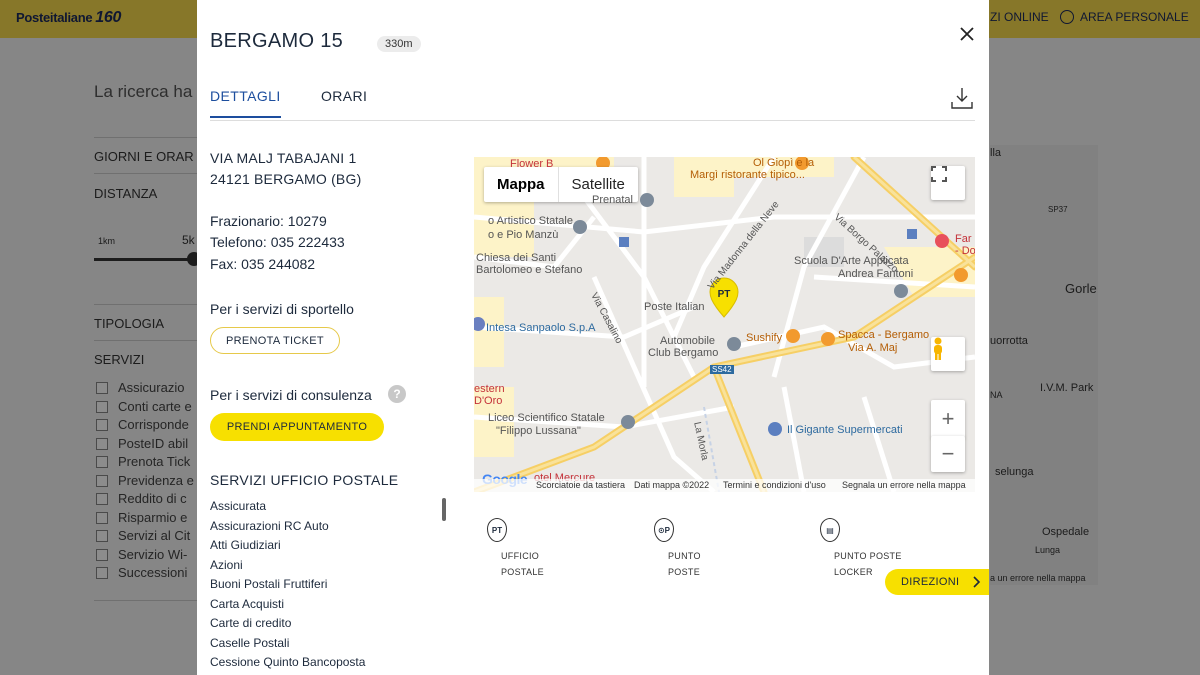 This screenshot has width=1200, height=675. What do you see at coordinates (904, 485) in the screenshot?
I see `report-error-link: Segnala un errore nella mappa` at bounding box center [904, 485].